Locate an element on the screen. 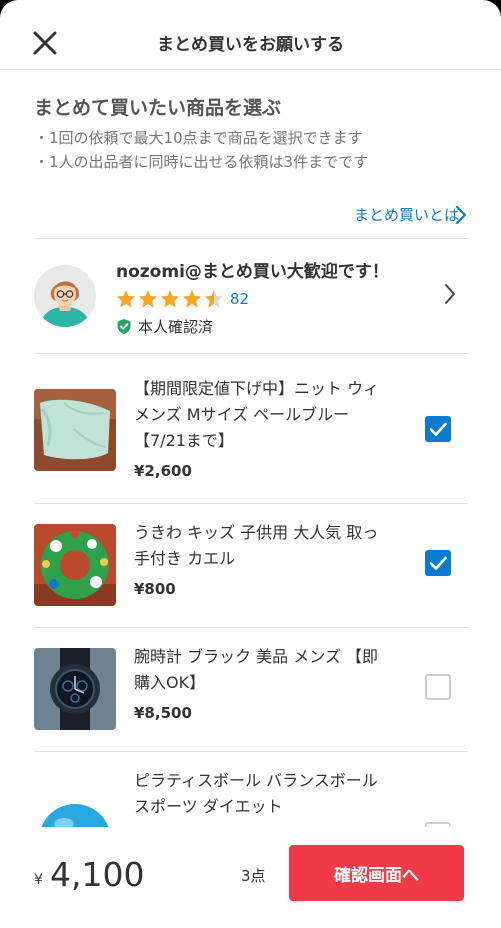 Image resolution: width=501 pixels, height=928 pixels. item-thumbnail-knit is located at coordinates (75, 430).